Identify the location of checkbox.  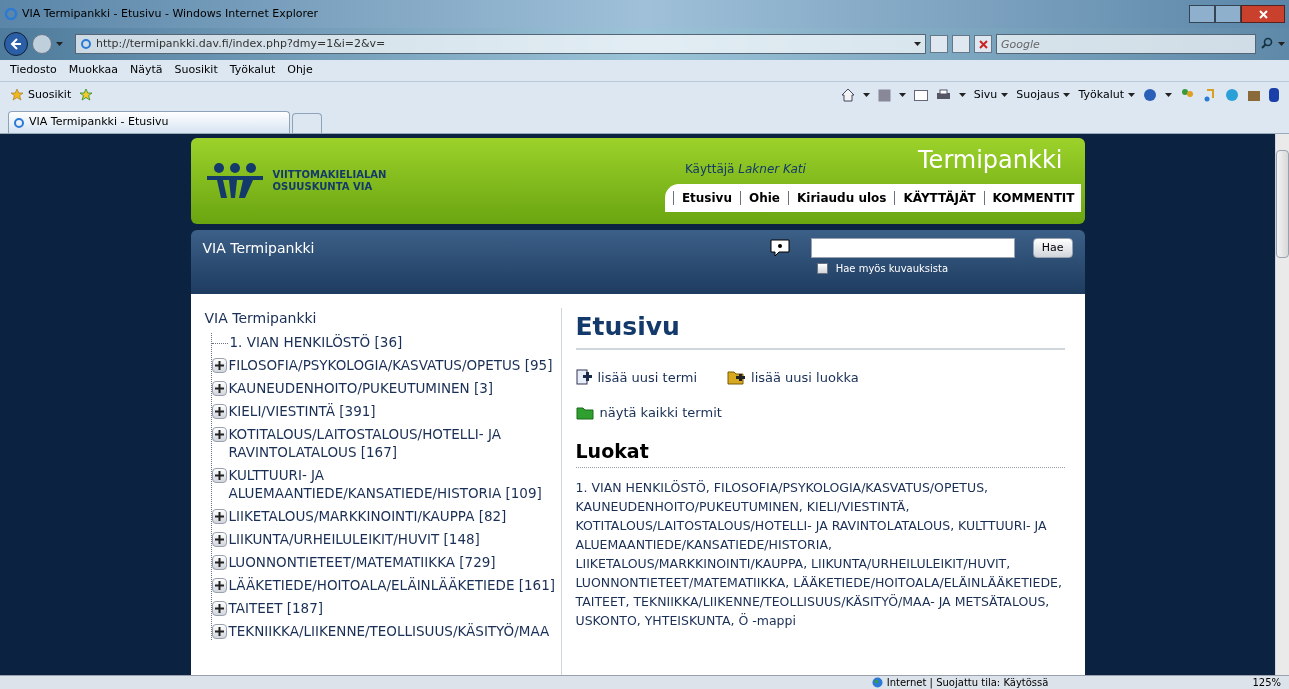
(822, 268).